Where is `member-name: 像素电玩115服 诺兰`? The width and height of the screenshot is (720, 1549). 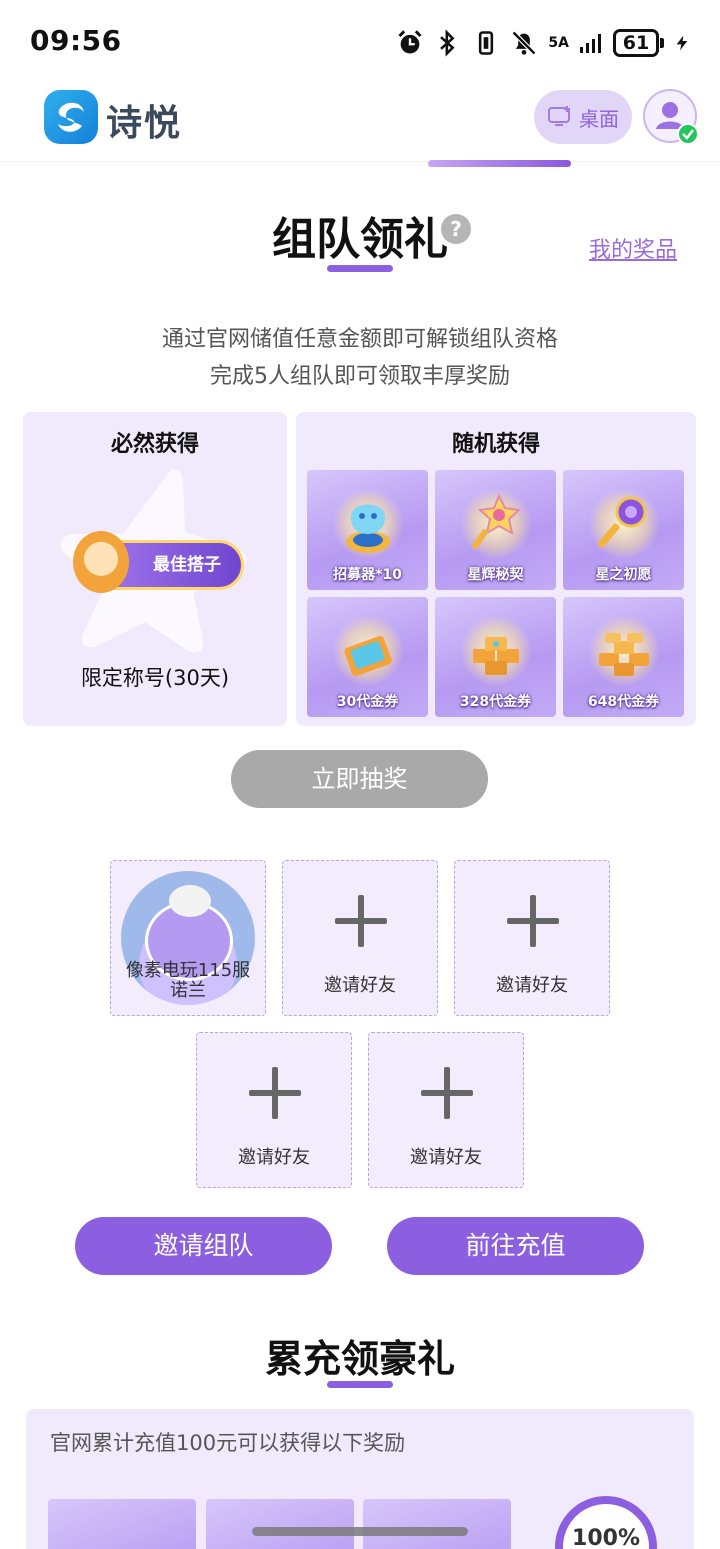
member-name: 像素电玩115服 诺兰 is located at coordinates (188, 981).